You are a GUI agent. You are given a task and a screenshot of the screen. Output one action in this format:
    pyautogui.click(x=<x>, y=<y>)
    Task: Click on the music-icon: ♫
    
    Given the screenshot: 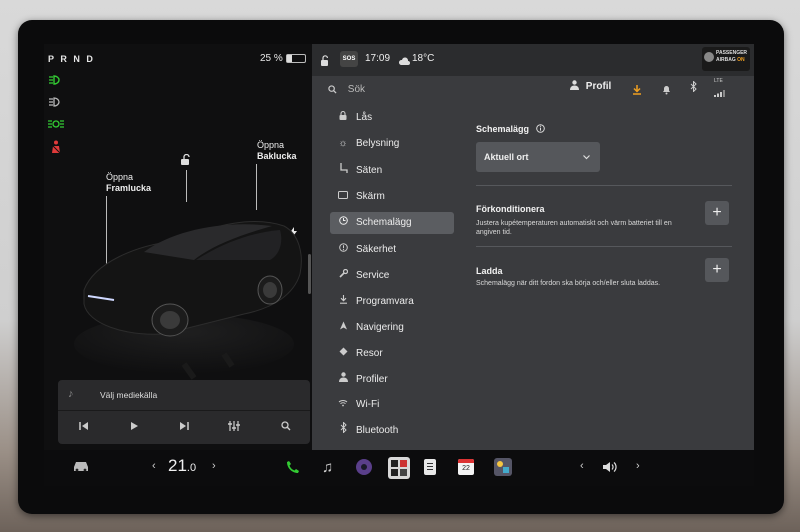 What is the action you would take?
    pyautogui.click(x=327, y=467)
    